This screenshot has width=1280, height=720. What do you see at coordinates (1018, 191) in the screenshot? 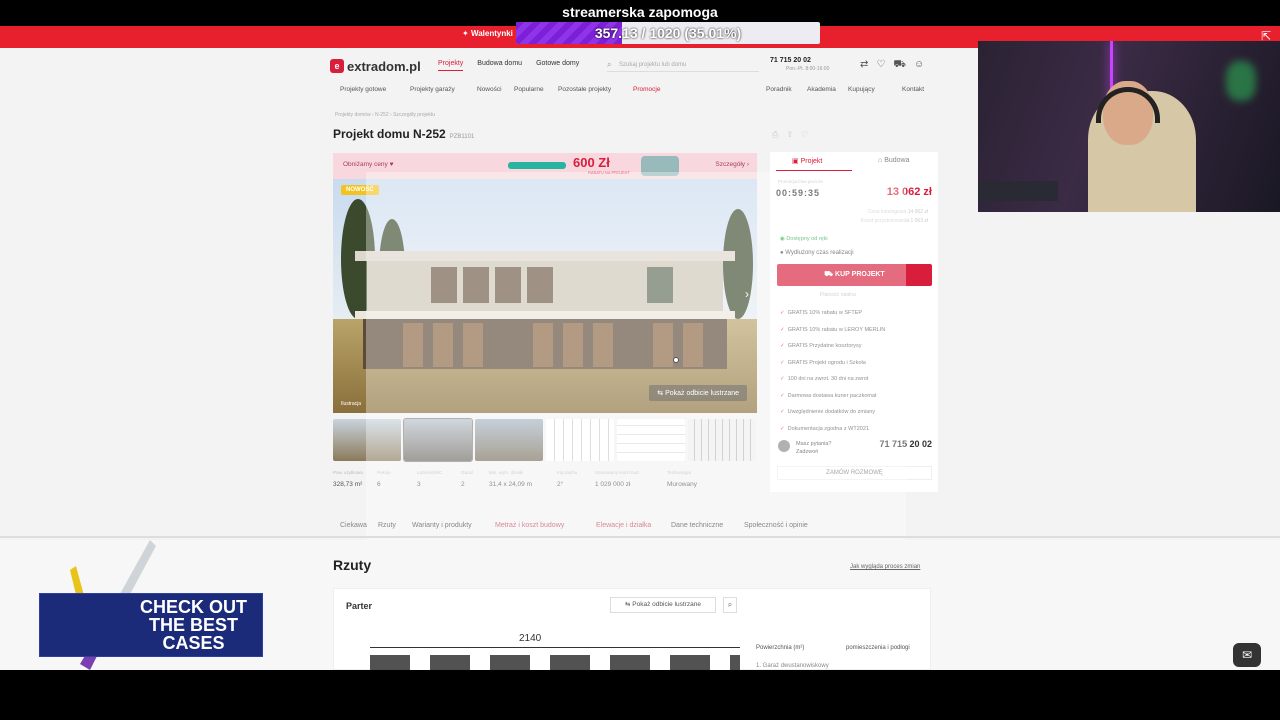
I see `keyboard` at bounding box center [1018, 191].